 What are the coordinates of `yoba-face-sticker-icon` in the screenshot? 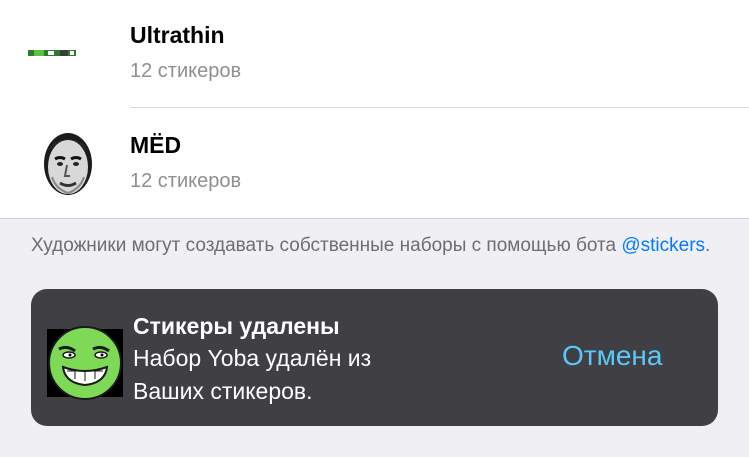 It's located at (85, 363).